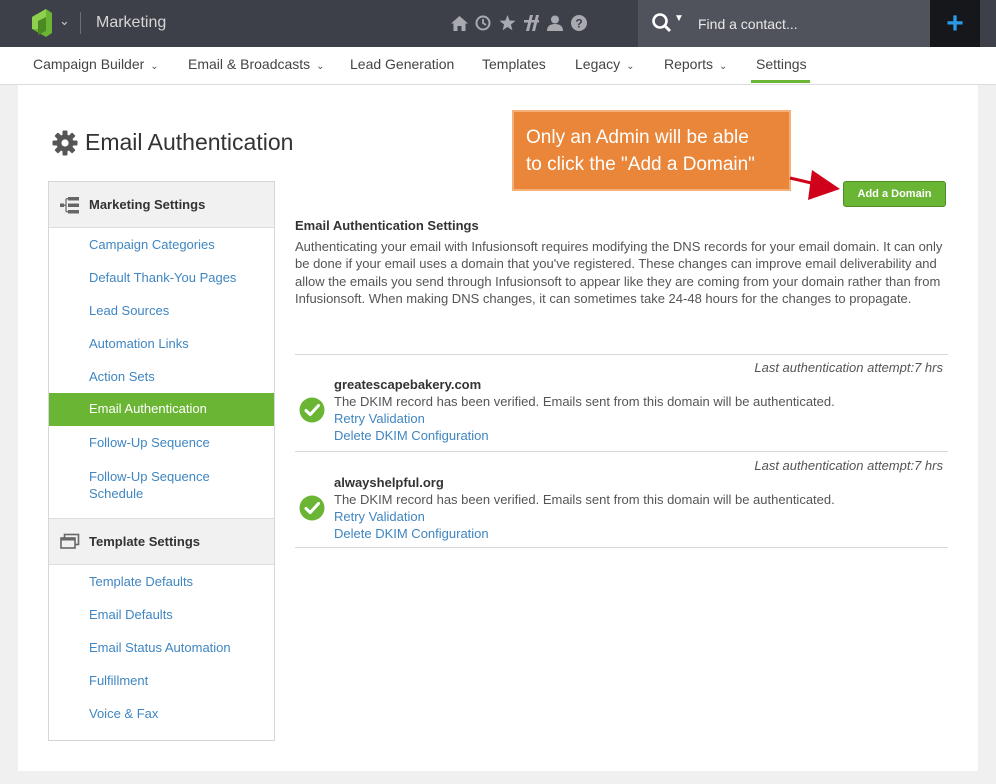  I want to click on sidebar-item-email-authentication: Email Authentication, so click(161, 409).